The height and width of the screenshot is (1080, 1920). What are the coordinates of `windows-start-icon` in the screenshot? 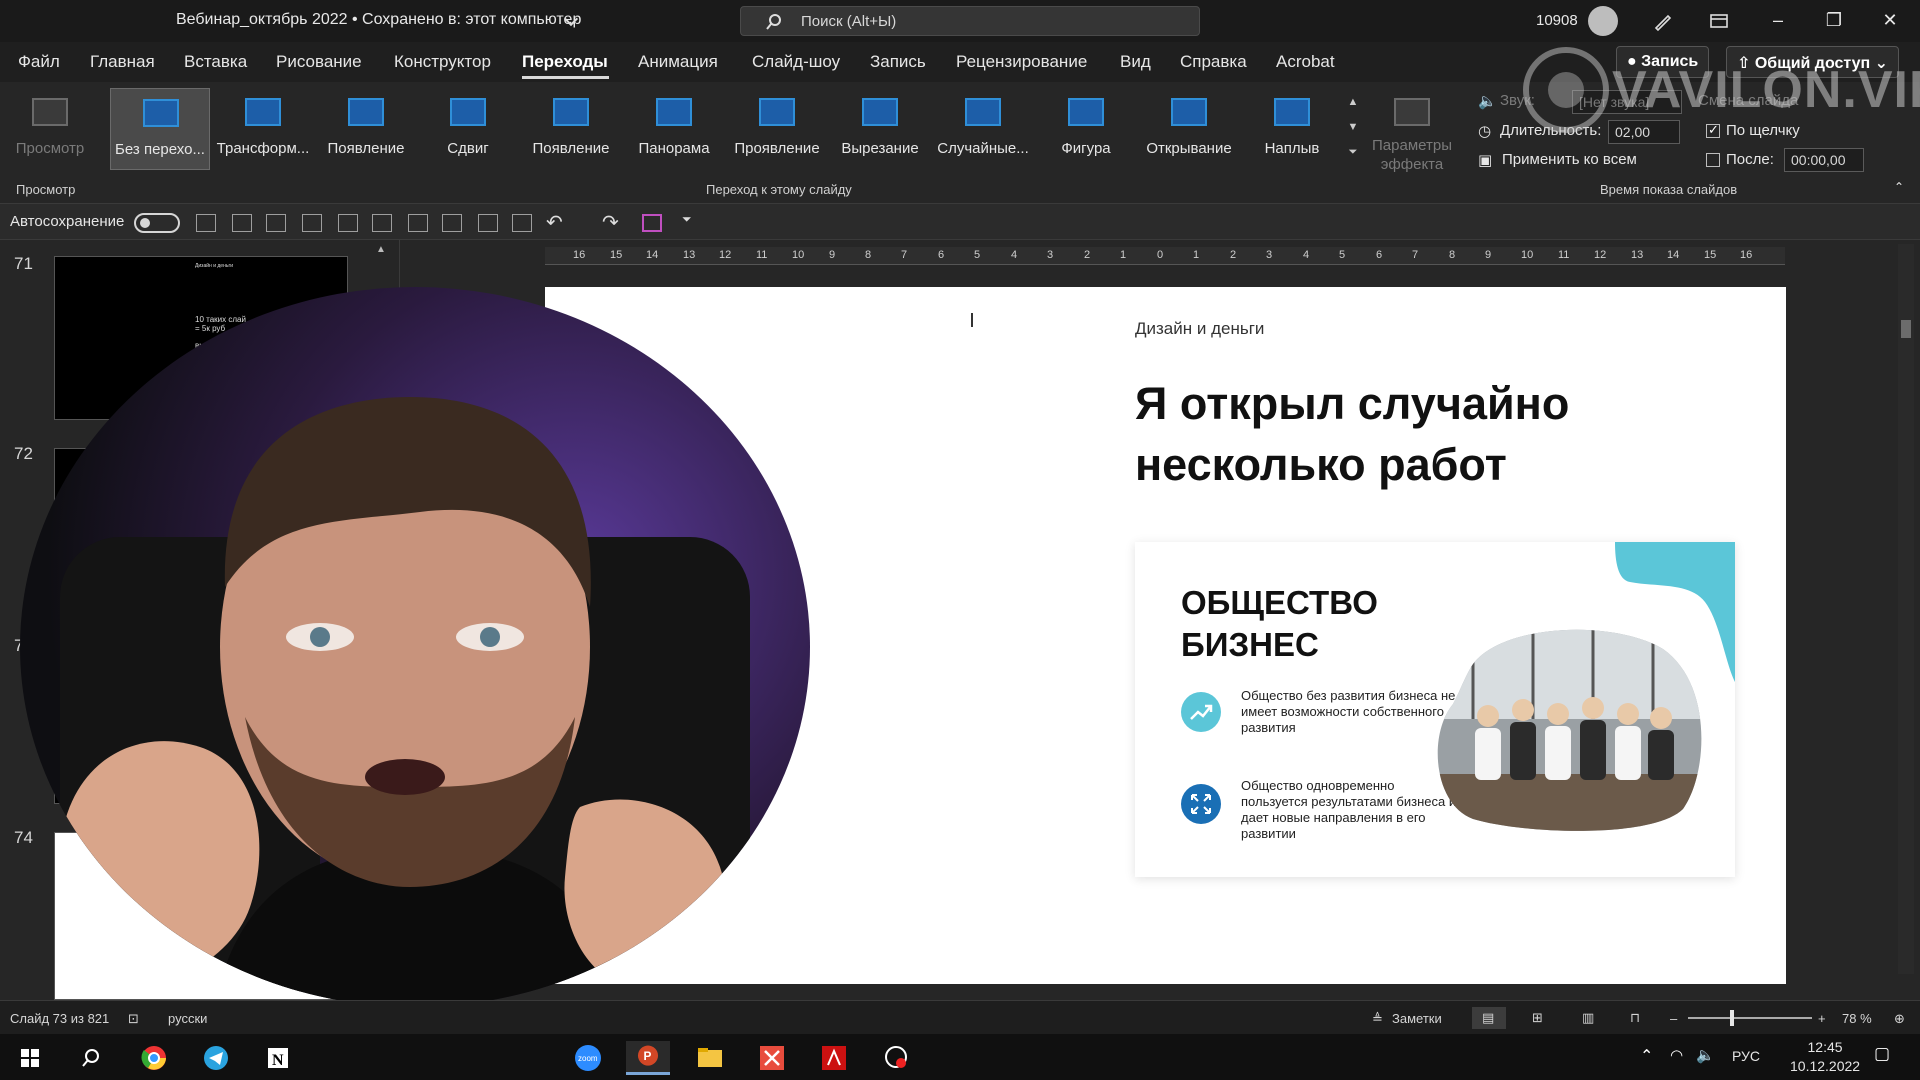 It's located at (30, 1058).